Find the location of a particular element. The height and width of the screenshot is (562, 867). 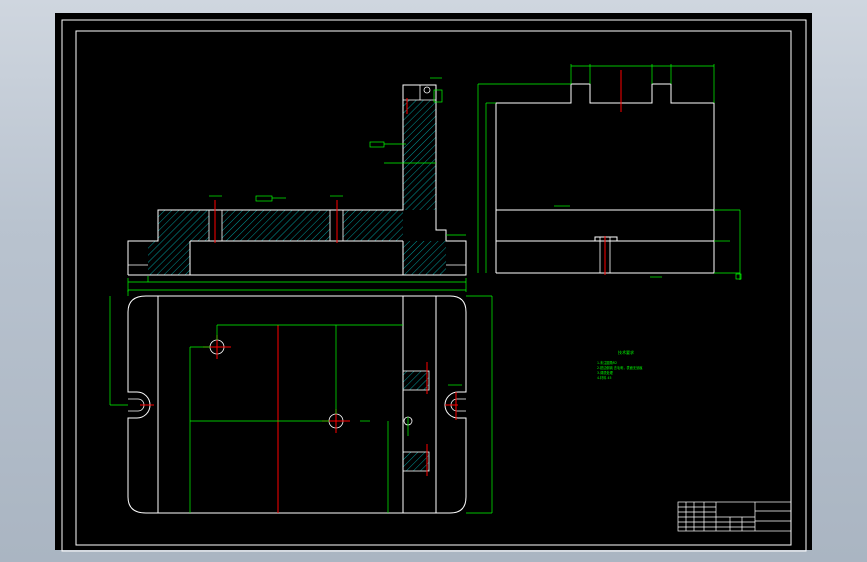

tech-note-2: 2.锐边倒钝 去毛刺，表面无划痕 is located at coordinates (620, 367).